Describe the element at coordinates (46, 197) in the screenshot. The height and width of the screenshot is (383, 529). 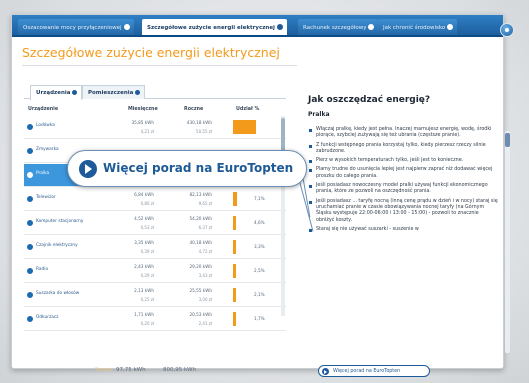
I see `device-name: Telewizor` at that location.